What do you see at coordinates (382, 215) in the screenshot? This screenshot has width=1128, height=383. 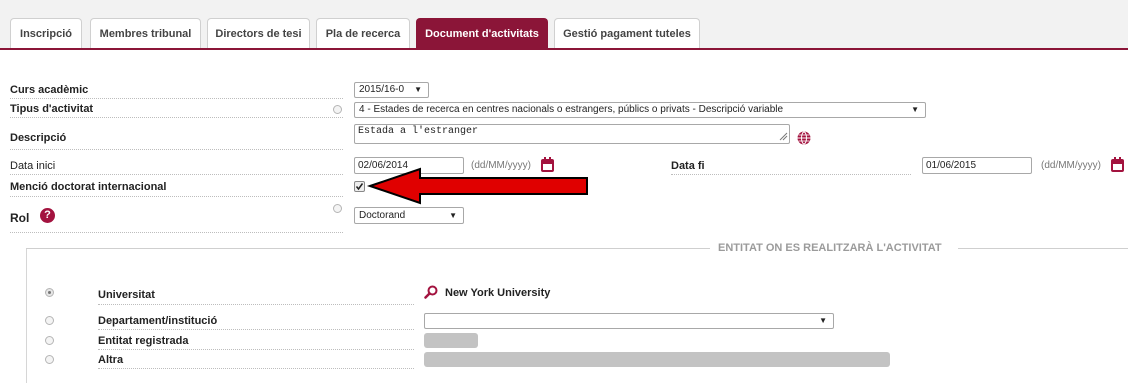 I see `rol-value: Doctorand` at bounding box center [382, 215].